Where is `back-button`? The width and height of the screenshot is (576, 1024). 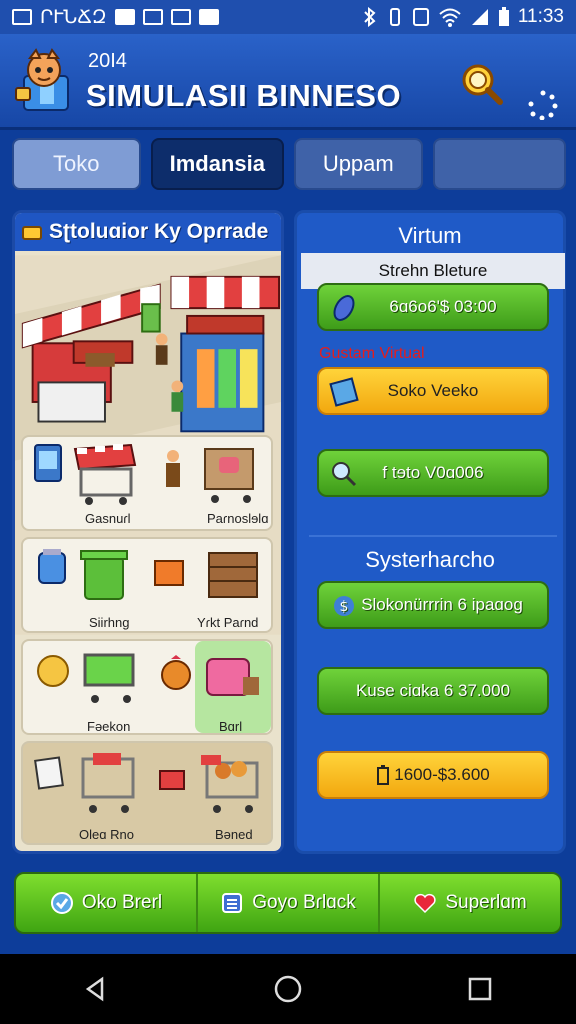 back-button is located at coordinates (96, 989).